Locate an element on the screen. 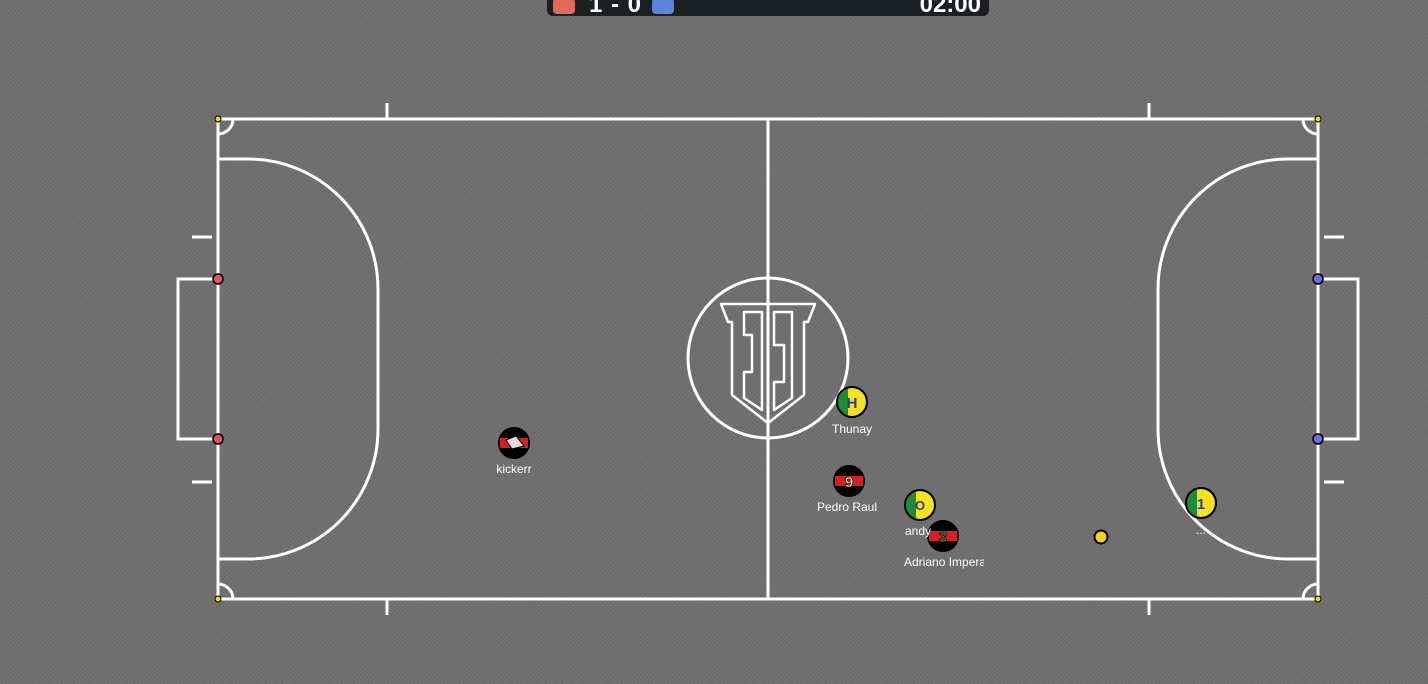  left-penalty-area is located at coordinates (299, 359).